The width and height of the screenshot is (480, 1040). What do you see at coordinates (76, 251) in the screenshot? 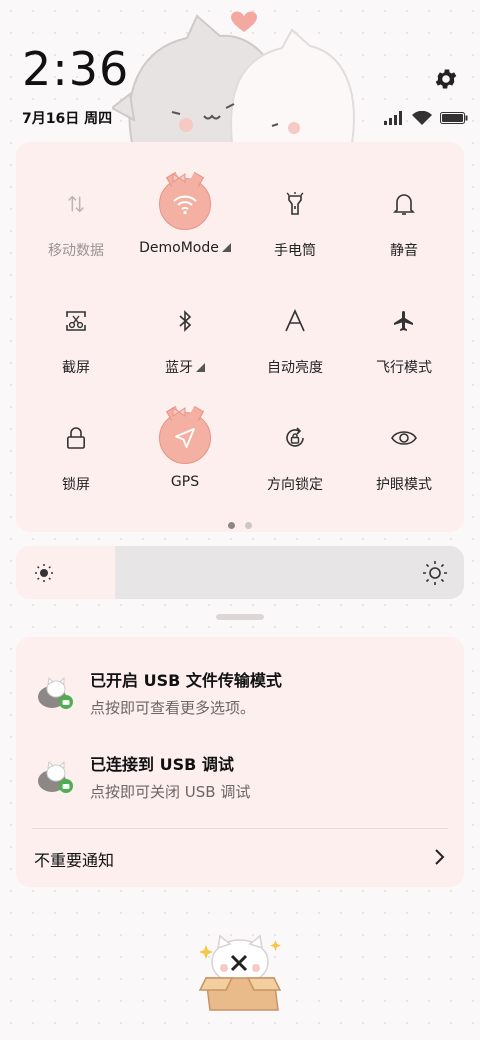
I see `tile-label: 移动数据` at bounding box center [76, 251].